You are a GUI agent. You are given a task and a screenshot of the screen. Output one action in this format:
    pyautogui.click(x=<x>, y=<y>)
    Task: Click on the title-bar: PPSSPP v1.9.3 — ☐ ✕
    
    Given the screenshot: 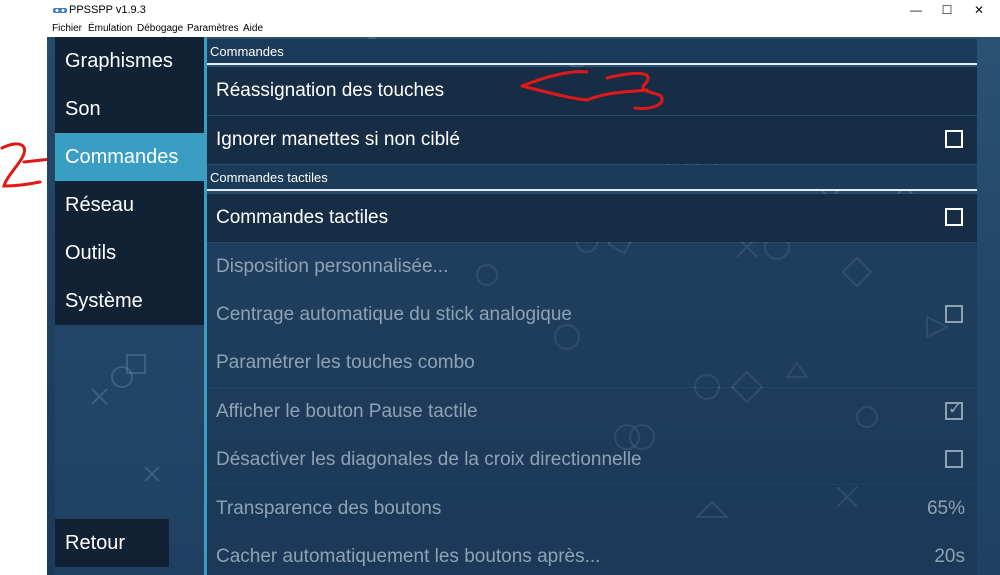 What is the action you would take?
    pyautogui.click(x=523, y=10)
    